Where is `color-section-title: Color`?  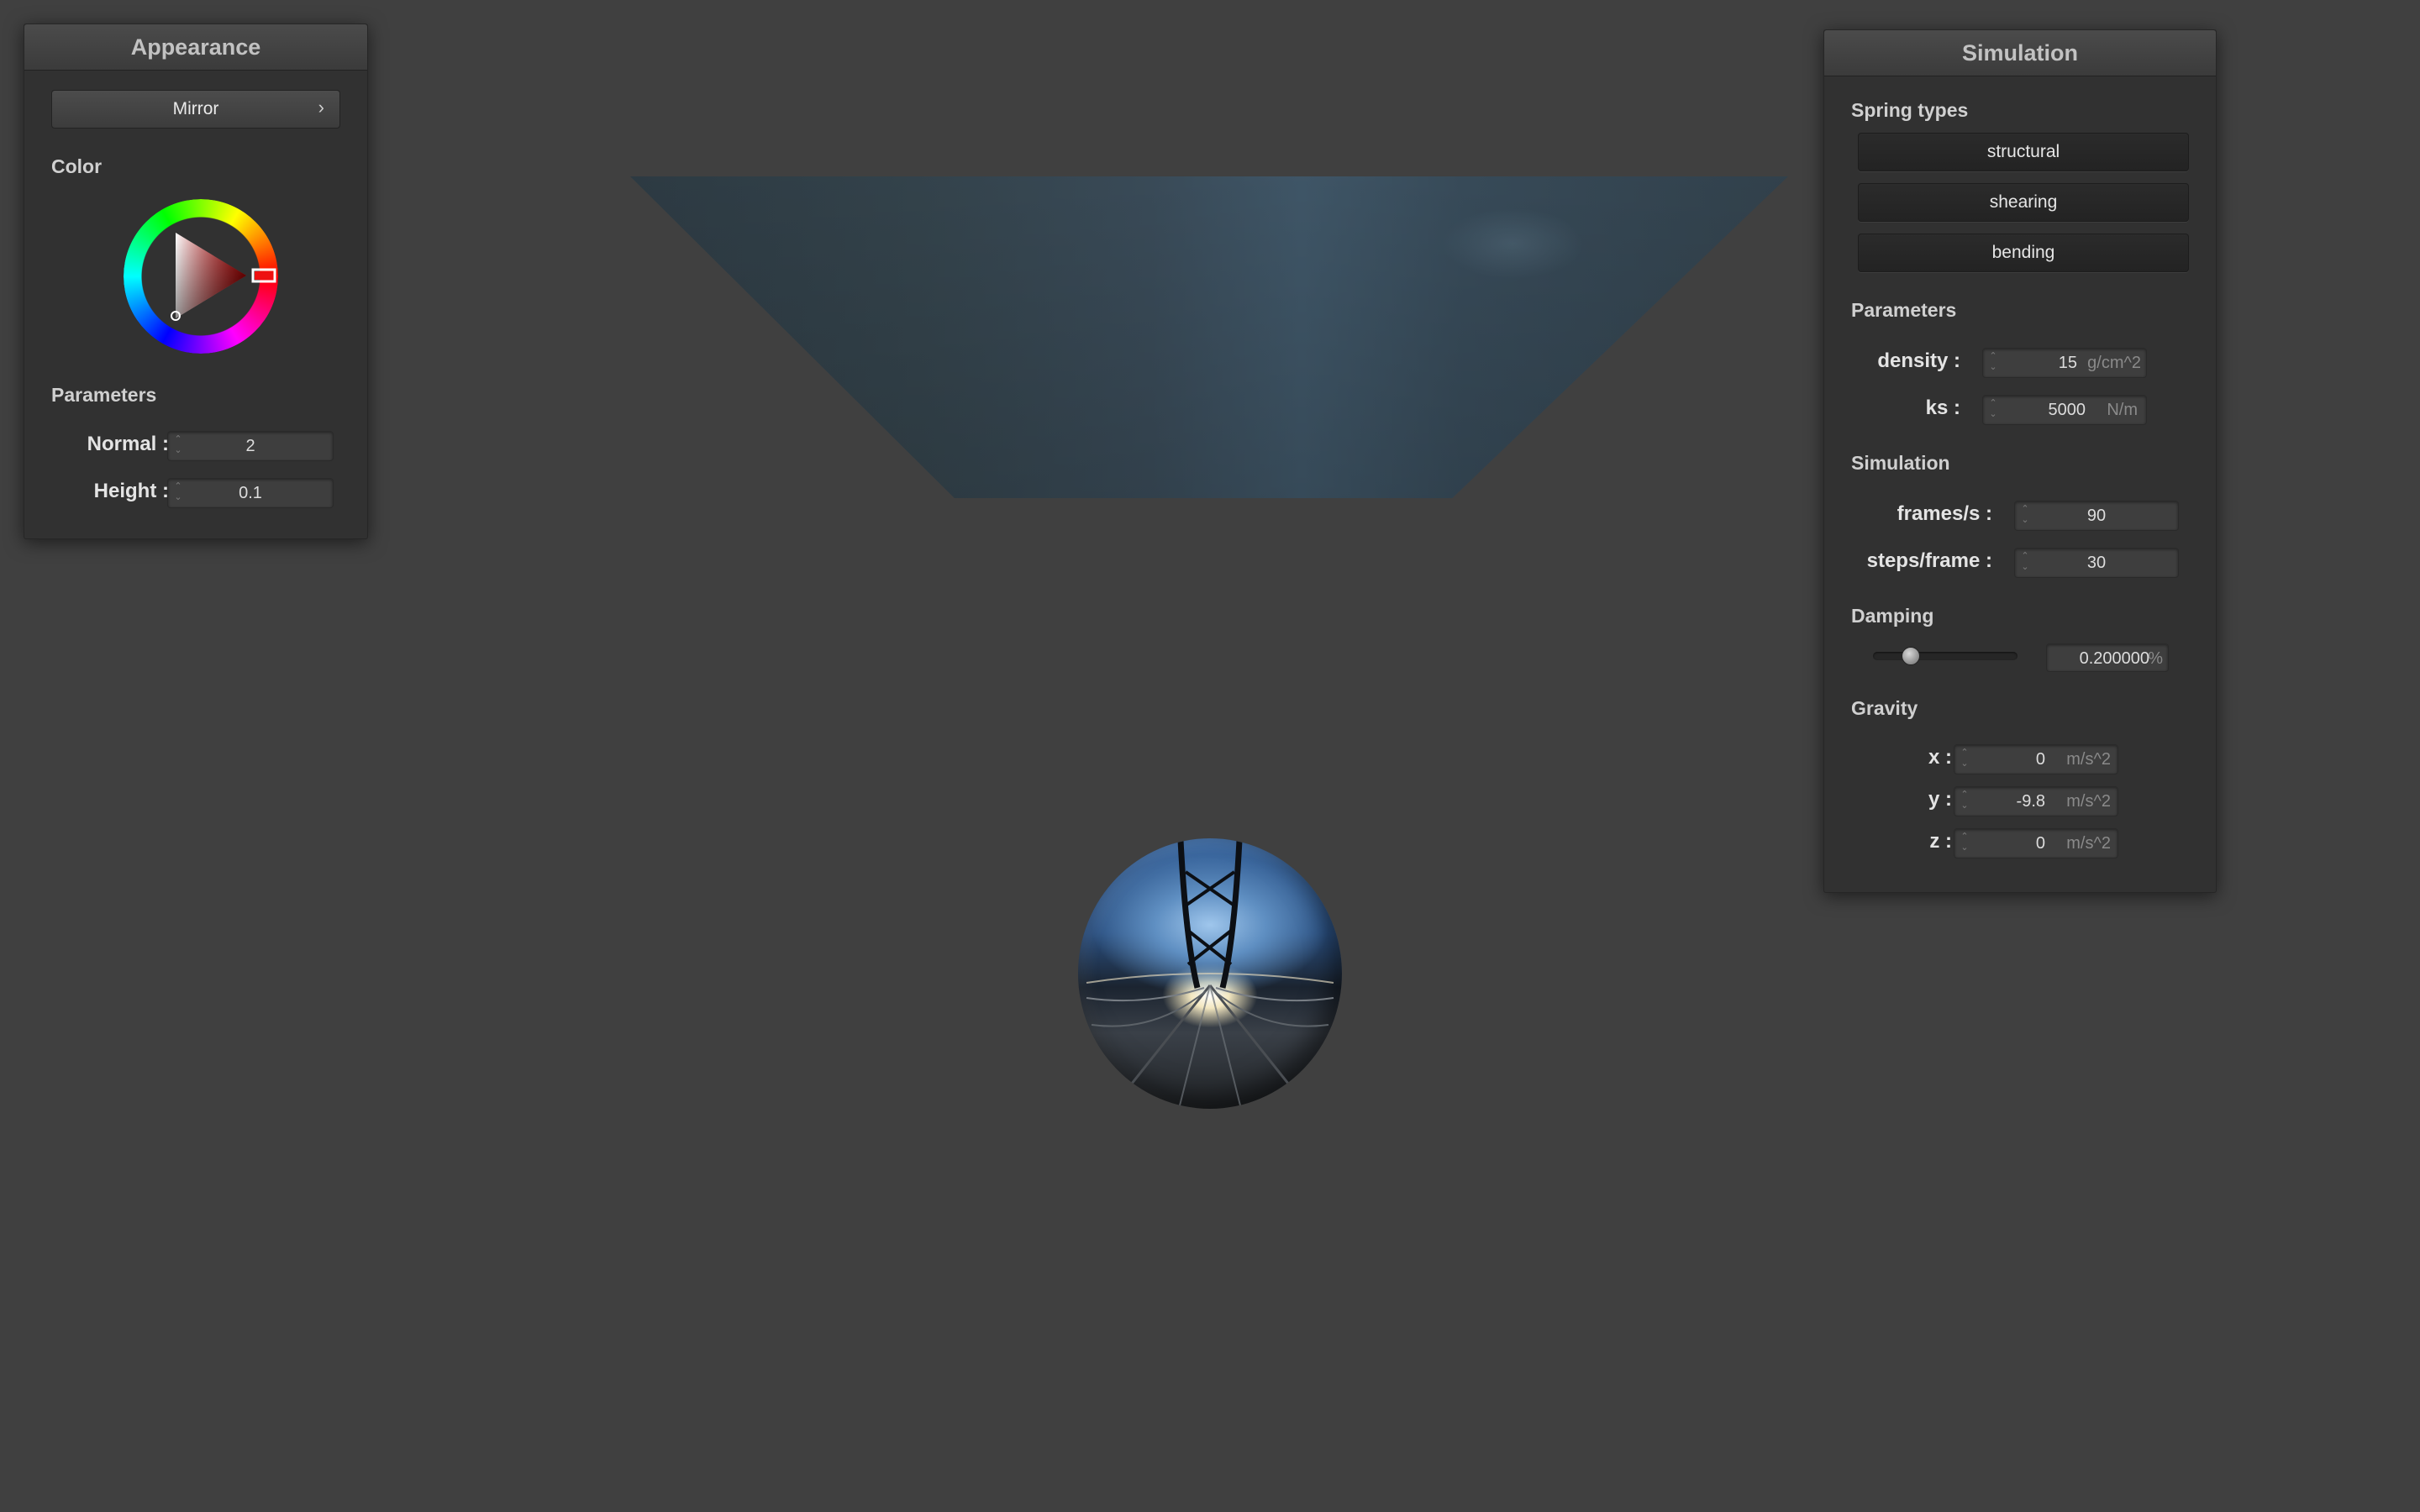 color-section-title: Color is located at coordinates (77, 166).